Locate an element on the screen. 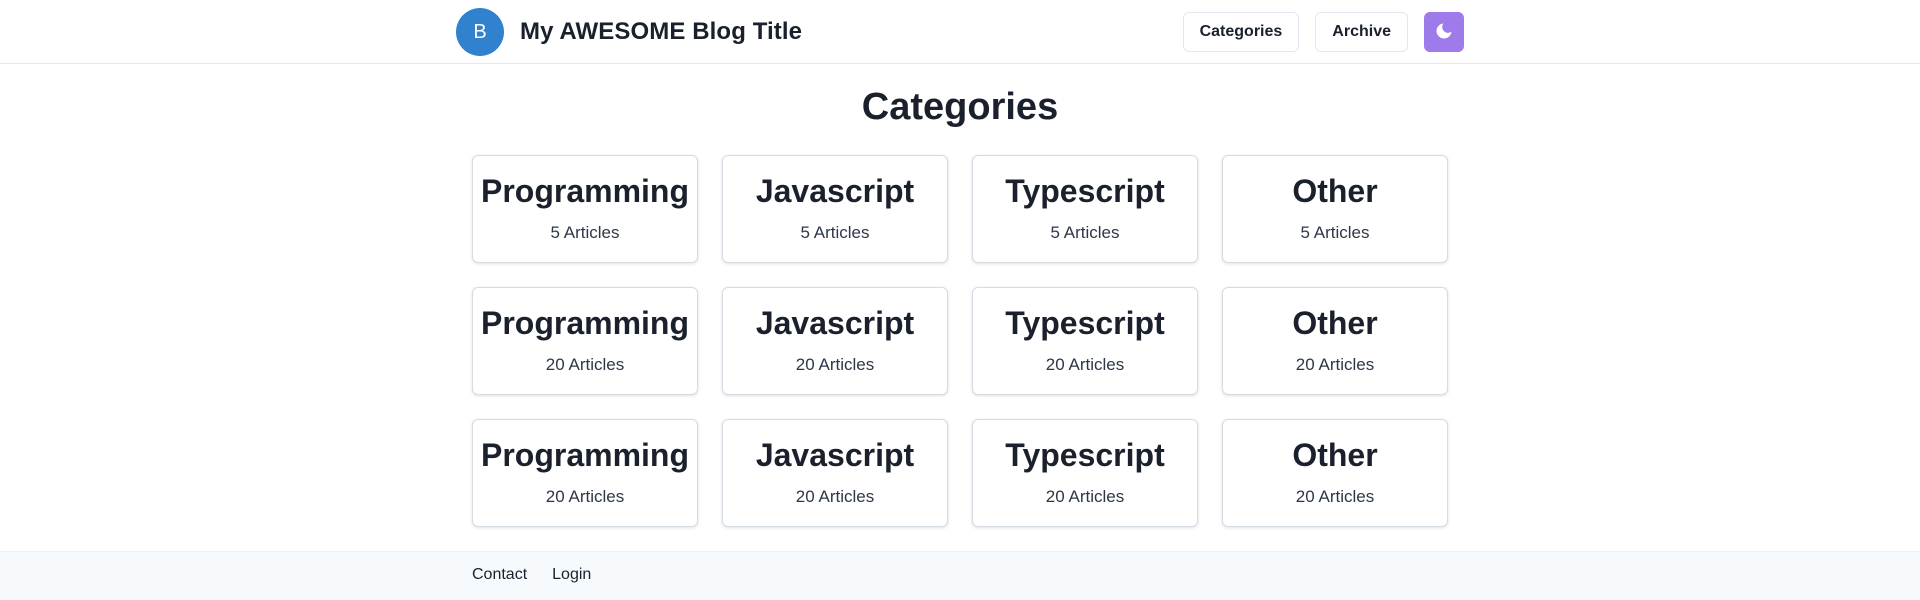 The height and width of the screenshot is (600, 1920). category-card: Other 5 Articles is located at coordinates (1335, 209).